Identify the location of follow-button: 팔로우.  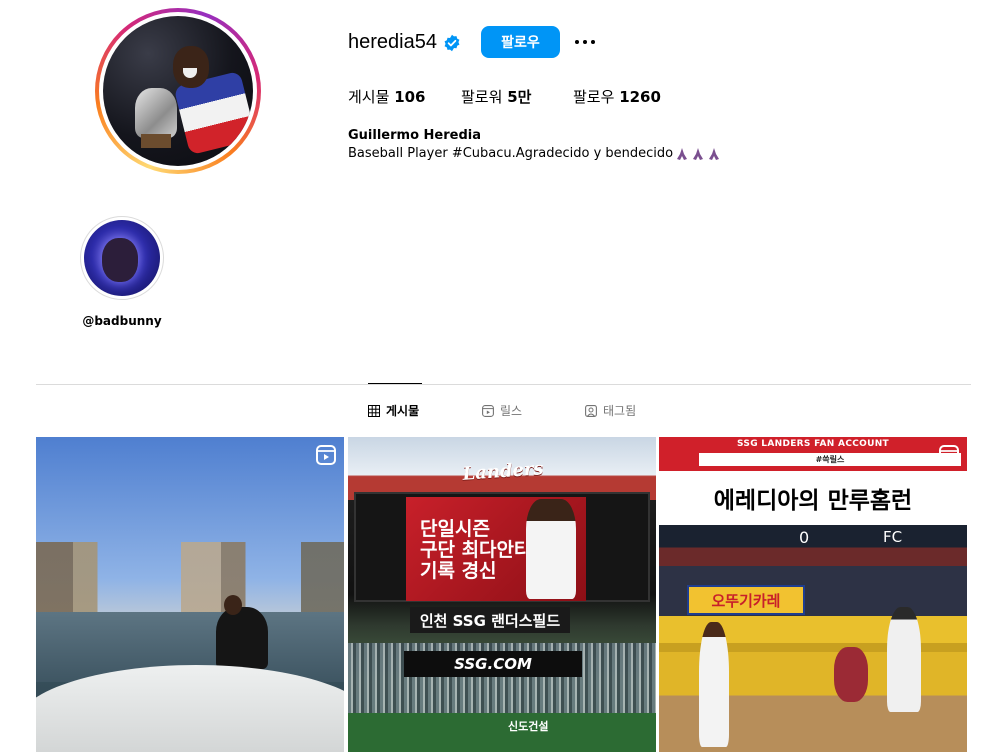
(520, 42).